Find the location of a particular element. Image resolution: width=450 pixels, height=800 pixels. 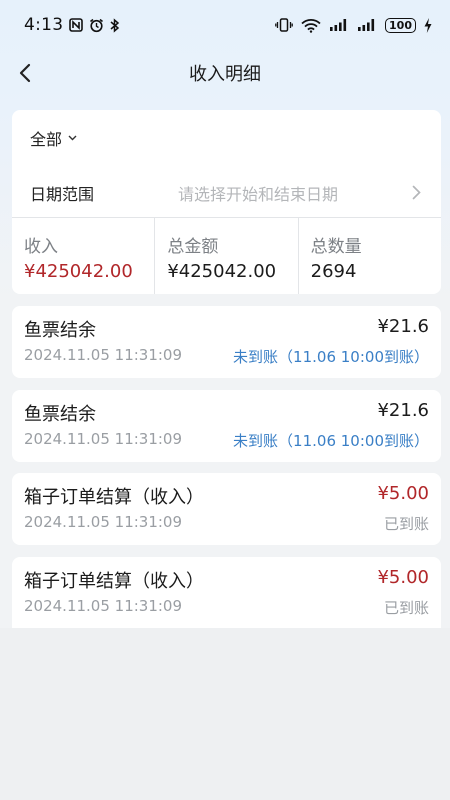

stat-label: 总金额 is located at coordinates (193, 247).